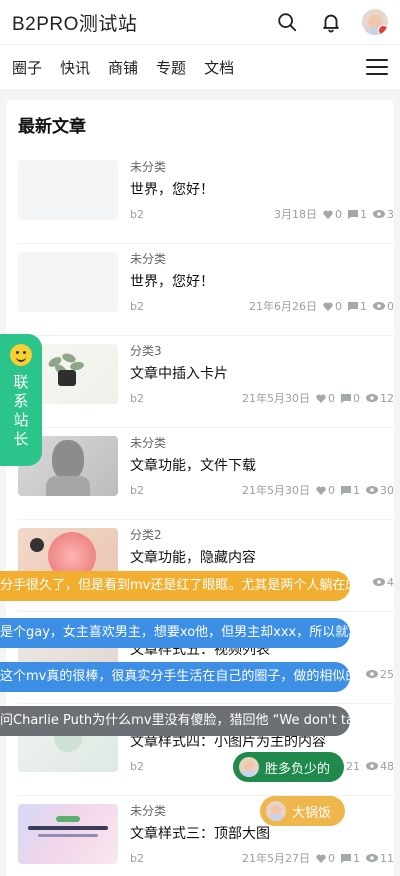 This screenshot has height=876, width=400. What do you see at coordinates (219, 67) in the screenshot?
I see `nav-item-docs: 文档` at bounding box center [219, 67].